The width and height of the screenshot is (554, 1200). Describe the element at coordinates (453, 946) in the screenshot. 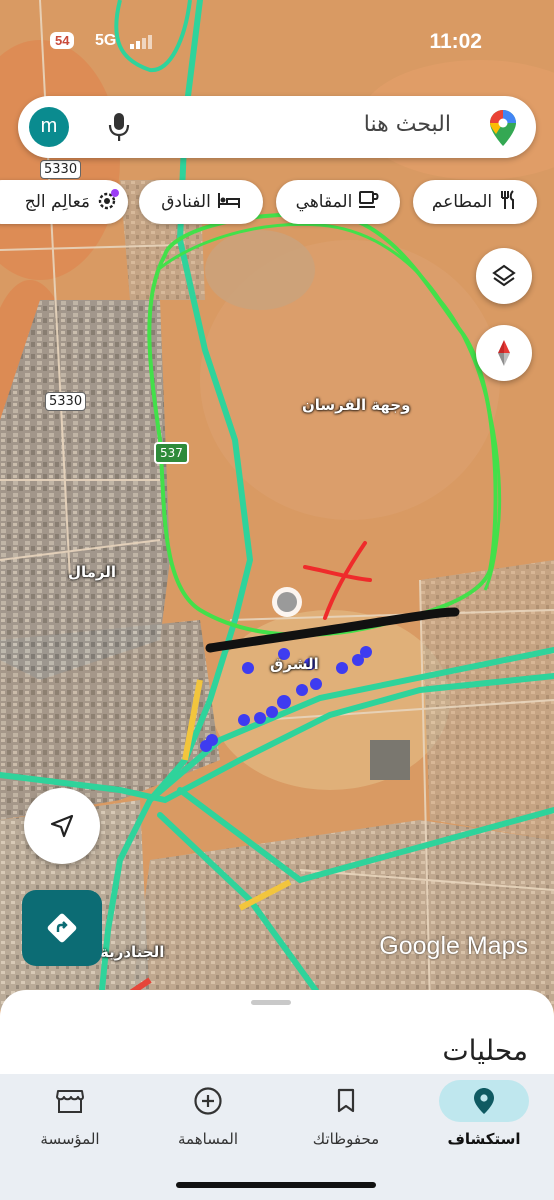

I see `google-maps-watermark: Google Maps` at that location.